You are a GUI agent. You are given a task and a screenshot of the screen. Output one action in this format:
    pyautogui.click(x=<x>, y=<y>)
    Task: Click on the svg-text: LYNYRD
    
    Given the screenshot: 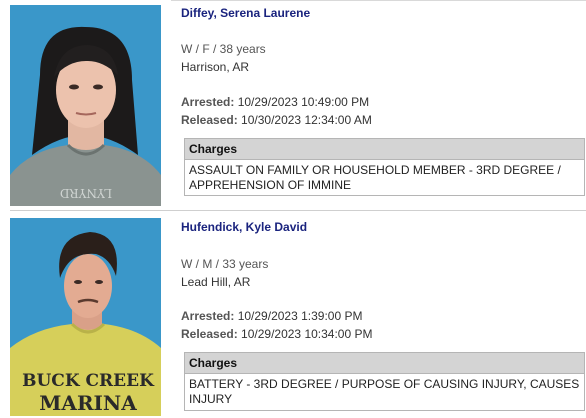 What is the action you would take?
    pyautogui.click(x=86, y=193)
    